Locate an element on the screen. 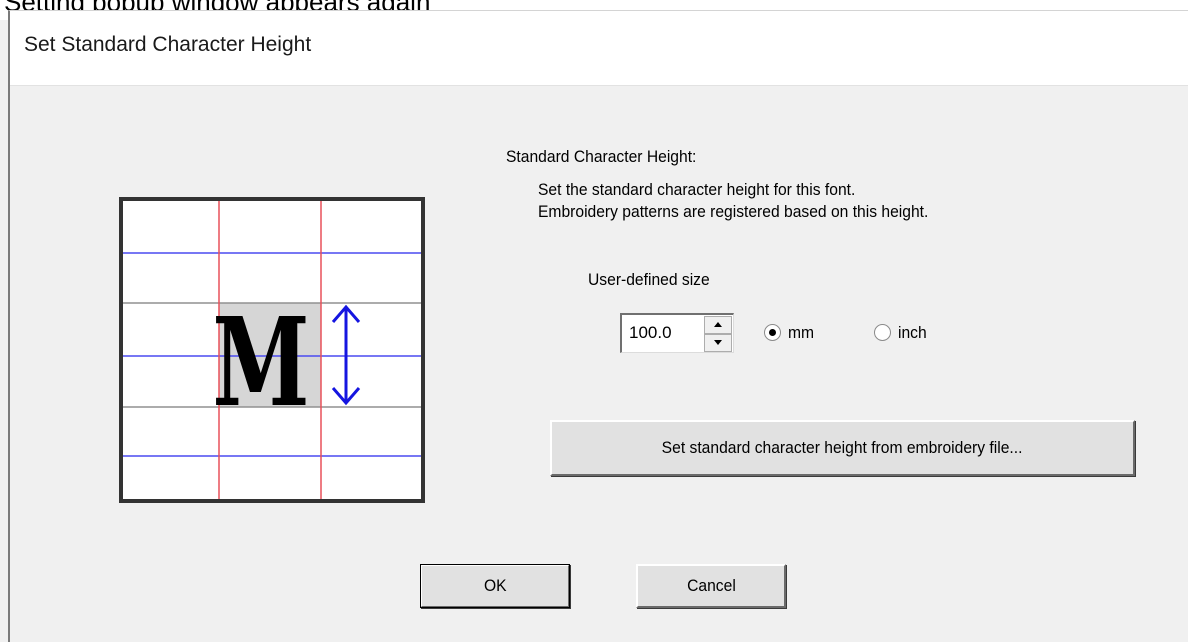  cancel-button-label: Cancel is located at coordinates (711, 585).